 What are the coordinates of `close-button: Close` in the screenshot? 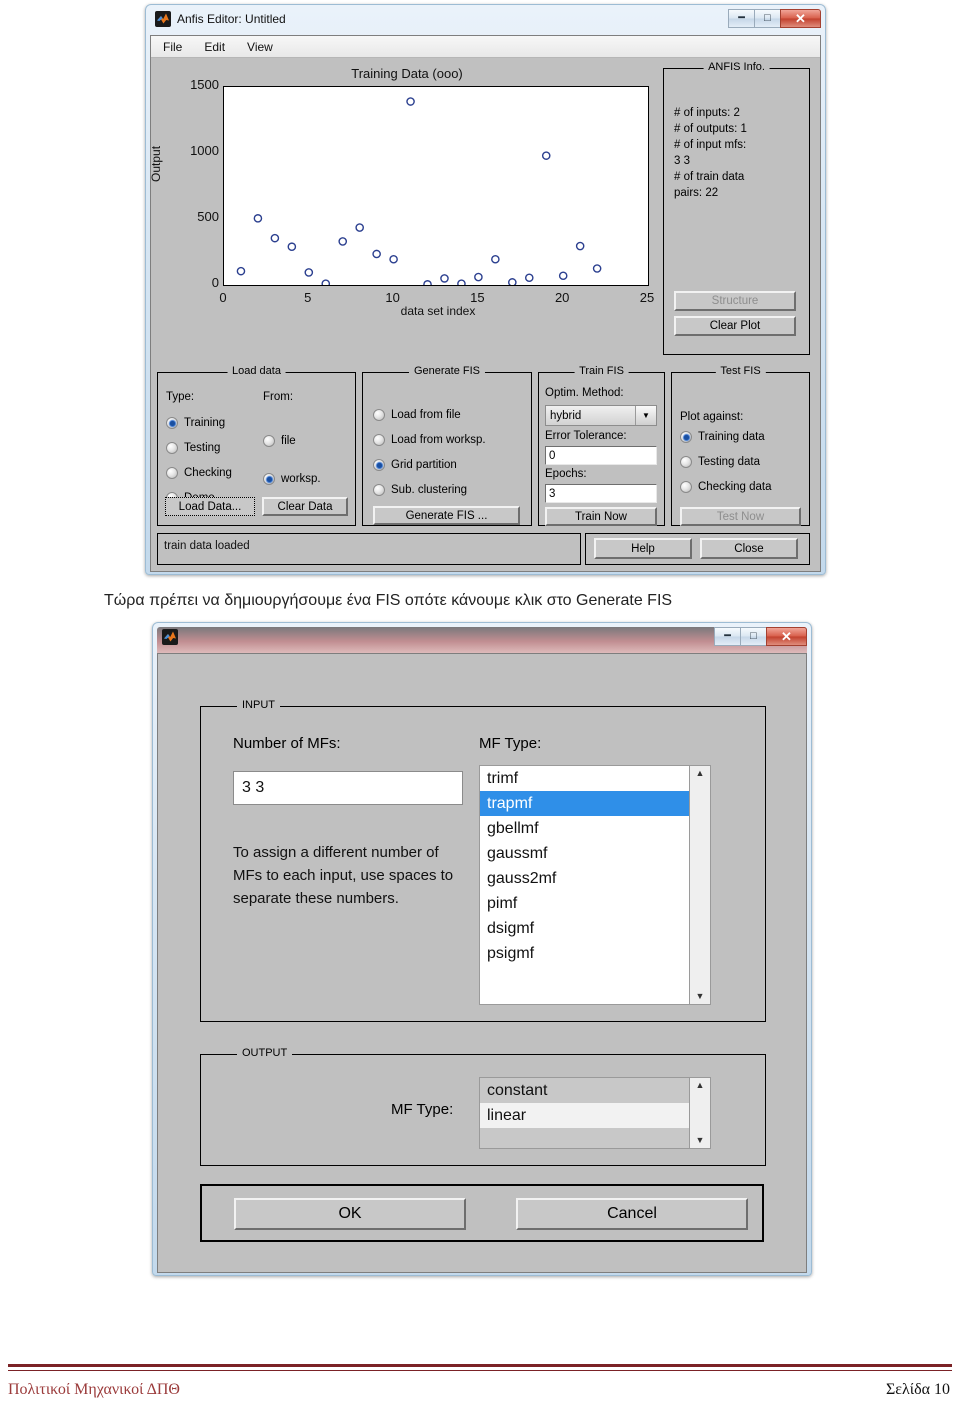 It's located at (749, 548).